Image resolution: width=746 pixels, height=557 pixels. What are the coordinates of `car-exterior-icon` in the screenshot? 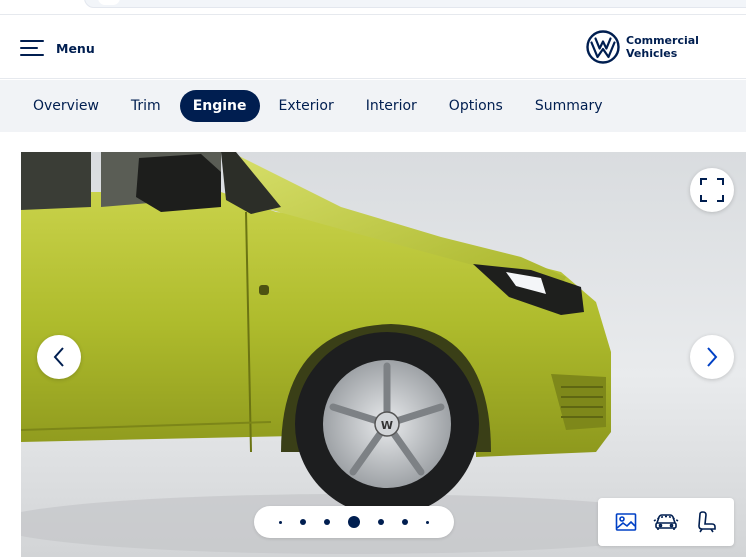 It's located at (666, 522).